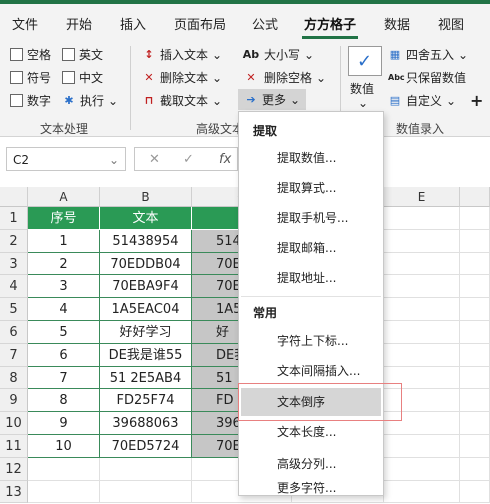  I want to click on header-cell: 序号, so click(64, 218).